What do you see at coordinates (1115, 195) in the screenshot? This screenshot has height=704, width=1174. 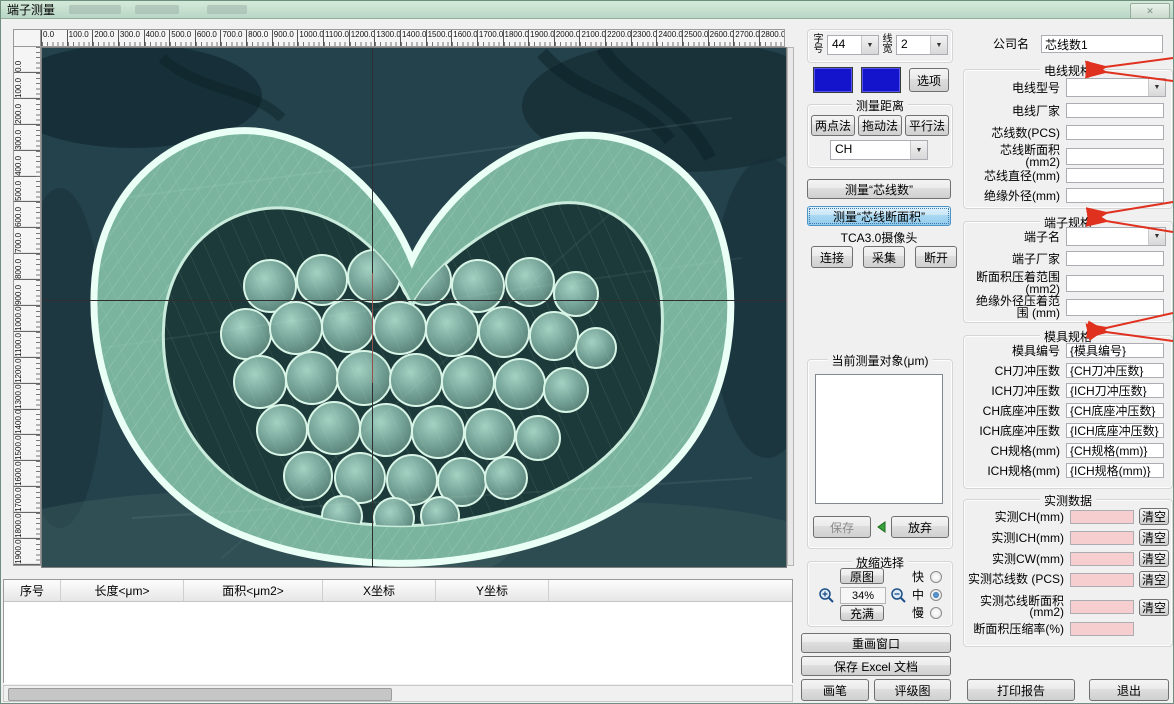 I see `insulation-od-input` at bounding box center [1115, 195].